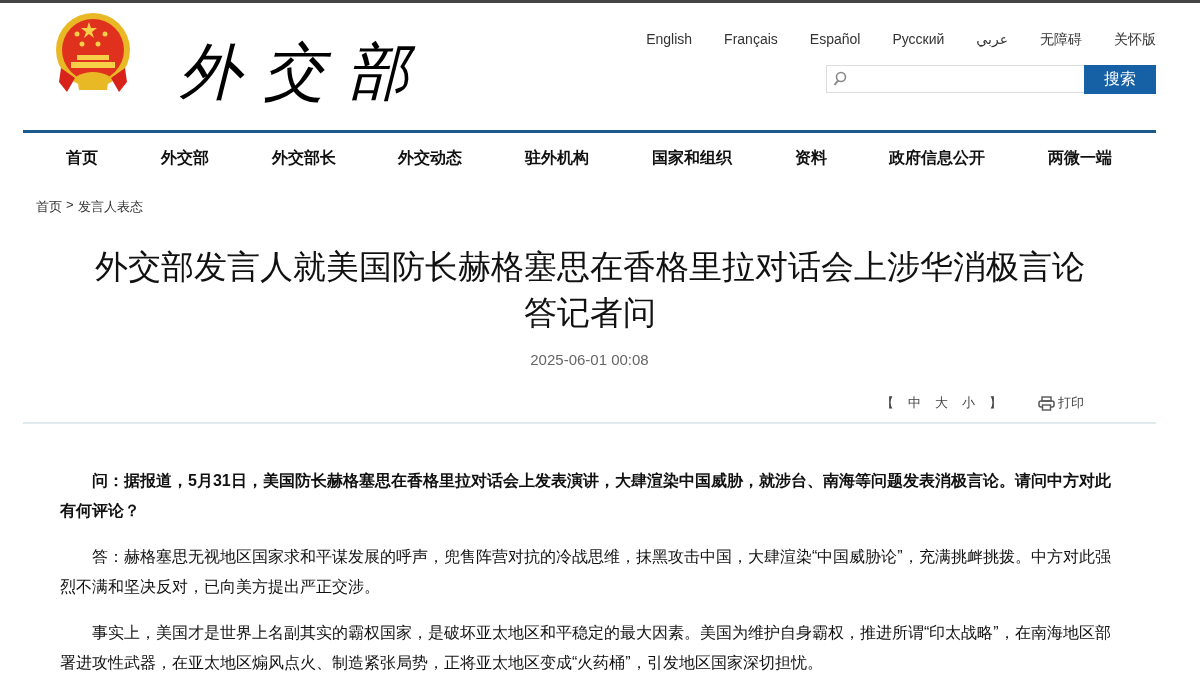 The width and height of the screenshot is (1200, 696). What do you see at coordinates (914, 403) in the screenshot?
I see `font-size-link: 中` at bounding box center [914, 403].